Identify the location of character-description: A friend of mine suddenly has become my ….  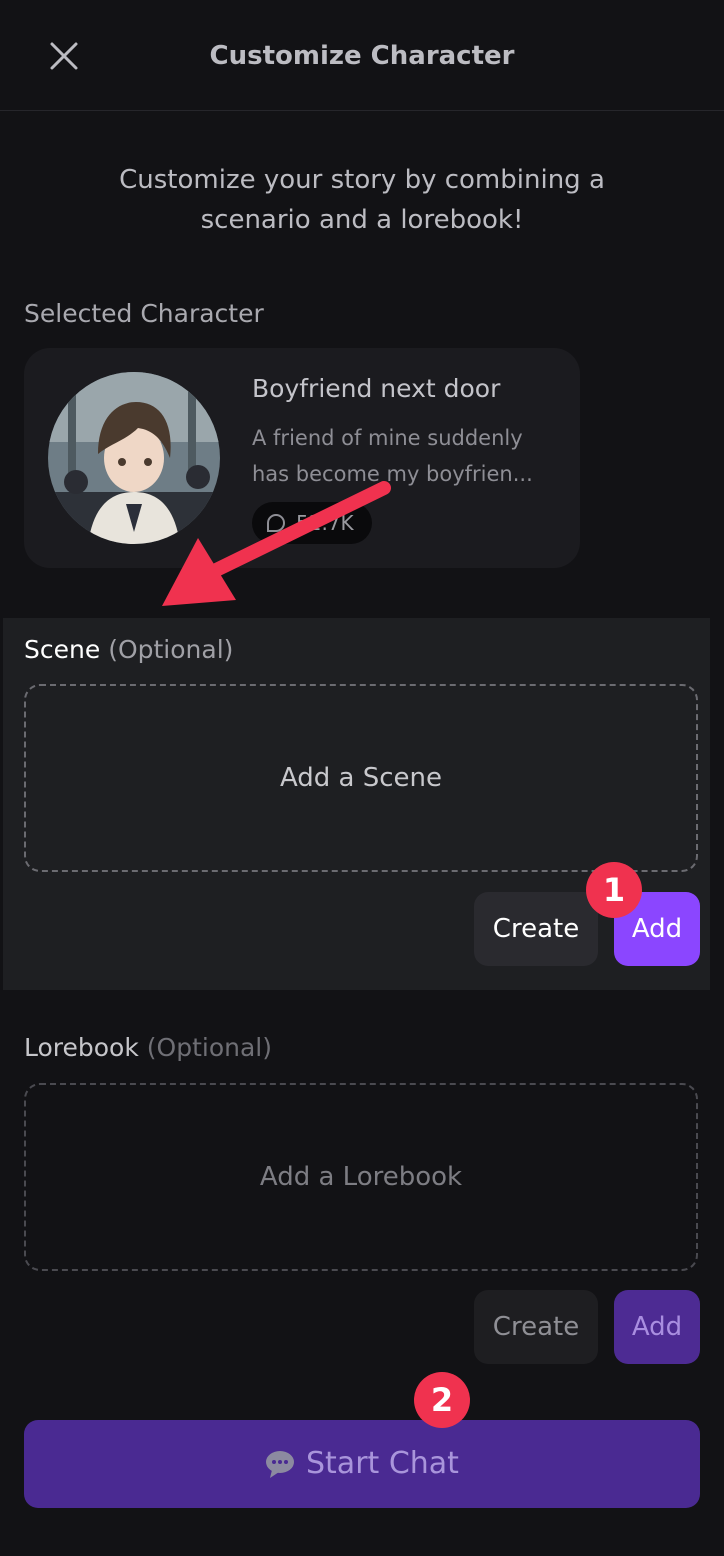
(392, 456).